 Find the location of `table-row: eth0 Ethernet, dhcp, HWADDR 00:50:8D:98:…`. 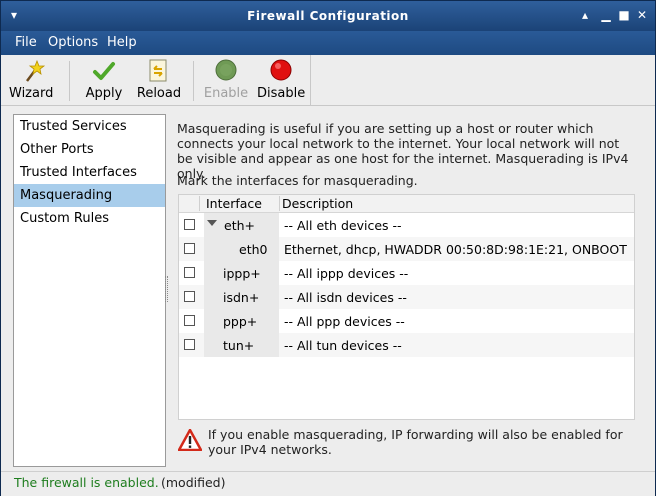

table-row: eth0 Ethernet, dhcp, HWADDR 00:50:8D:98:… is located at coordinates (406, 249).